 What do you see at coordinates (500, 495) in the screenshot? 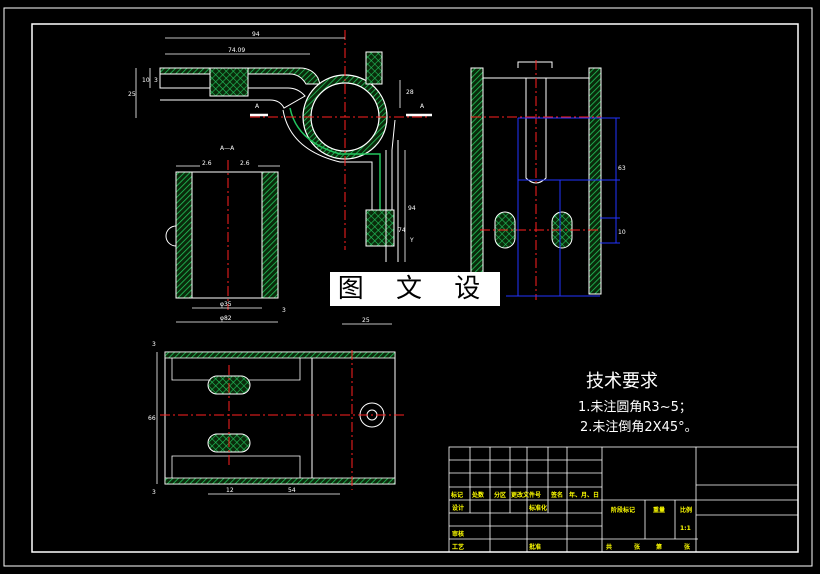
I see `tb-zone: 分区` at bounding box center [500, 495].